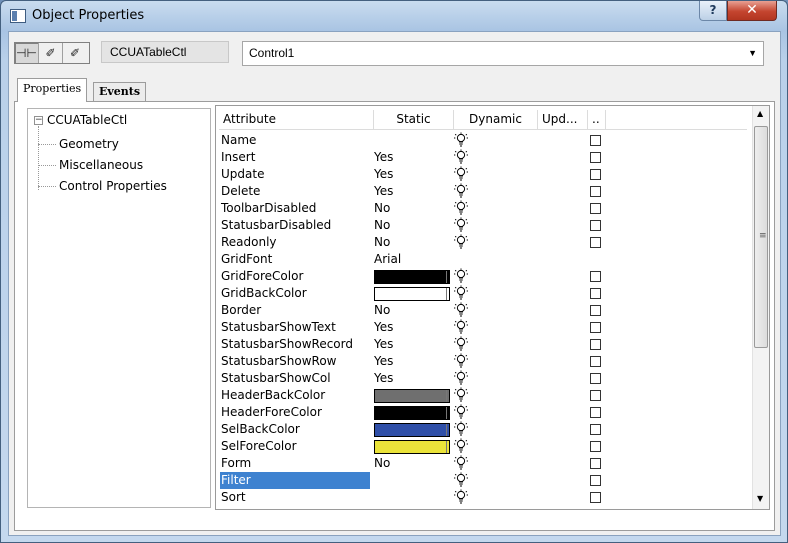  I want to click on paste-format-button: ✐, so click(75, 53).